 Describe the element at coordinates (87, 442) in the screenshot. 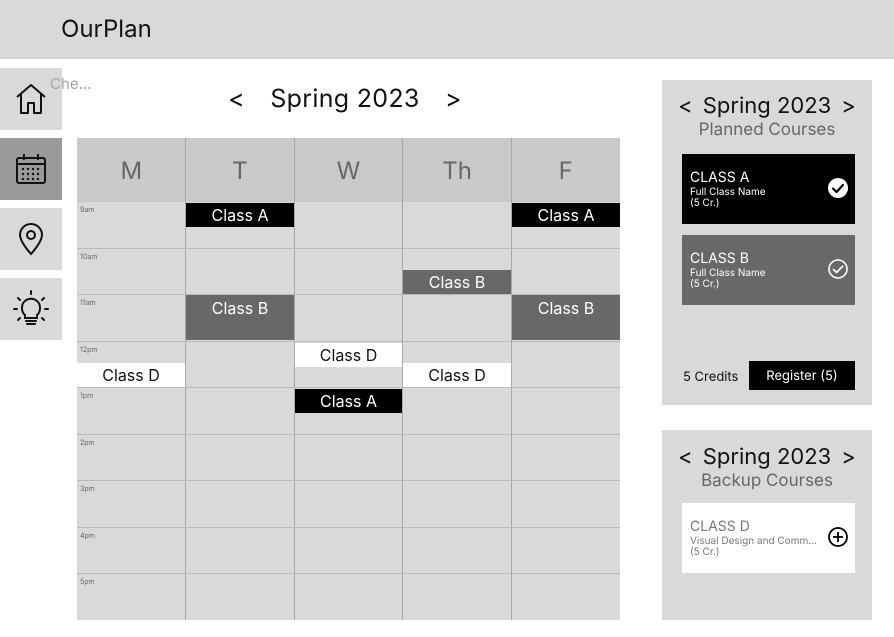

I see `time-label: 2pm` at that location.